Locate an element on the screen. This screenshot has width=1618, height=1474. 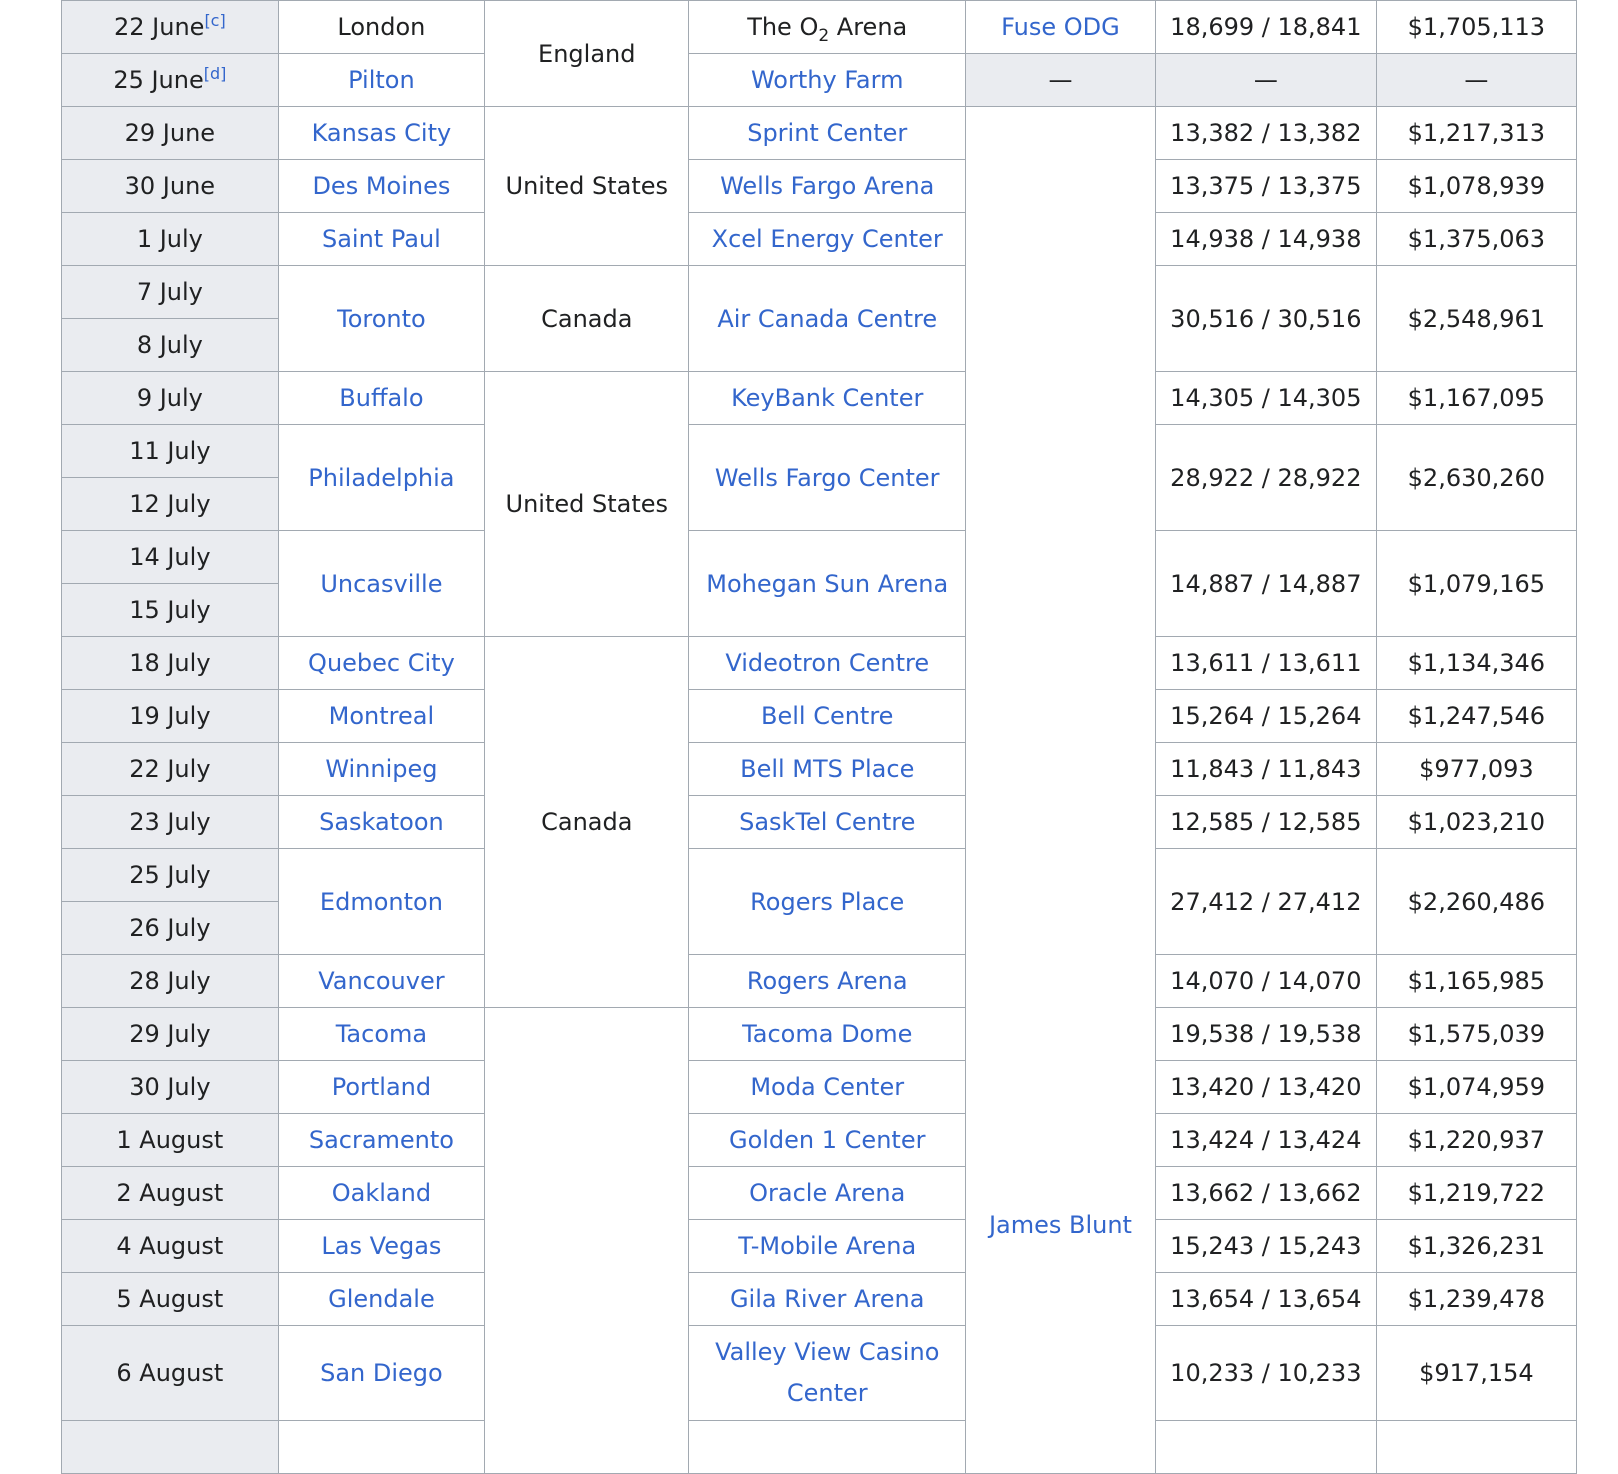
city-link: Glendale is located at coordinates (381, 1299).